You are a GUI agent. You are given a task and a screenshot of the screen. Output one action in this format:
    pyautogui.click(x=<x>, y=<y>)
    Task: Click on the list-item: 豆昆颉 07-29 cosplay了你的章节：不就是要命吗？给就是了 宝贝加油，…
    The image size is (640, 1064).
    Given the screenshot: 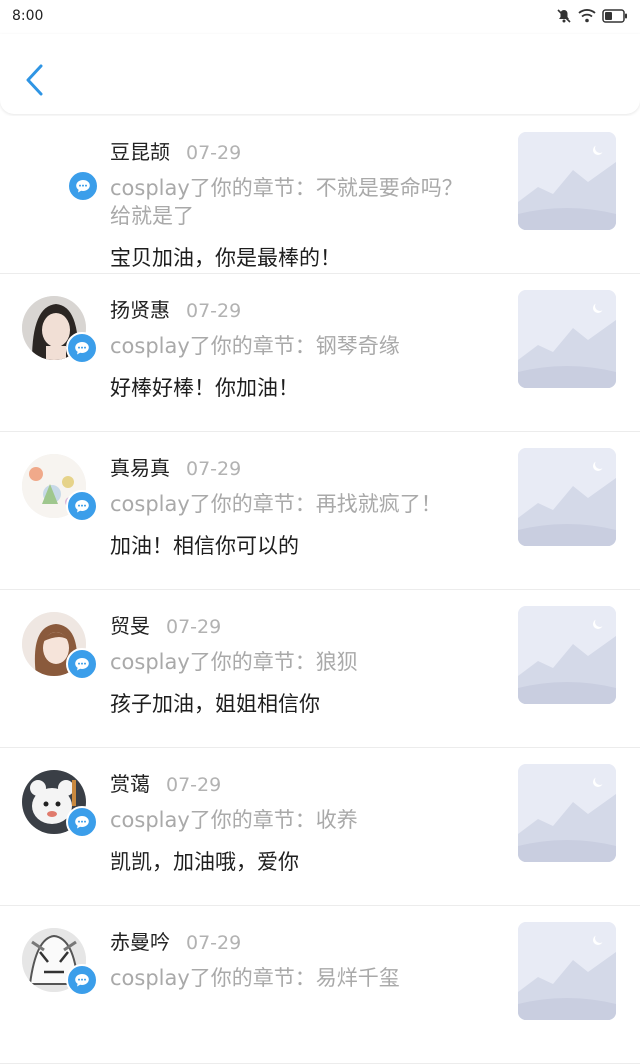 What is the action you would take?
    pyautogui.click(x=320, y=195)
    